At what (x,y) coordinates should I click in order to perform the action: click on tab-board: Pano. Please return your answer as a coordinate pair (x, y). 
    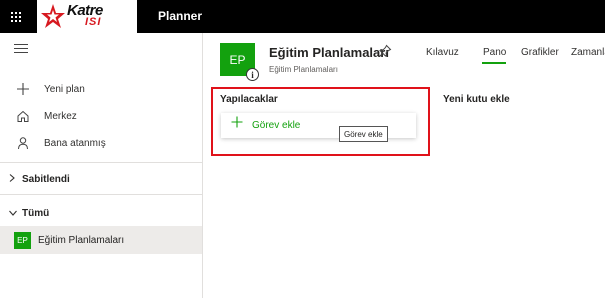
    Looking at the image, I should click on (494, 52).